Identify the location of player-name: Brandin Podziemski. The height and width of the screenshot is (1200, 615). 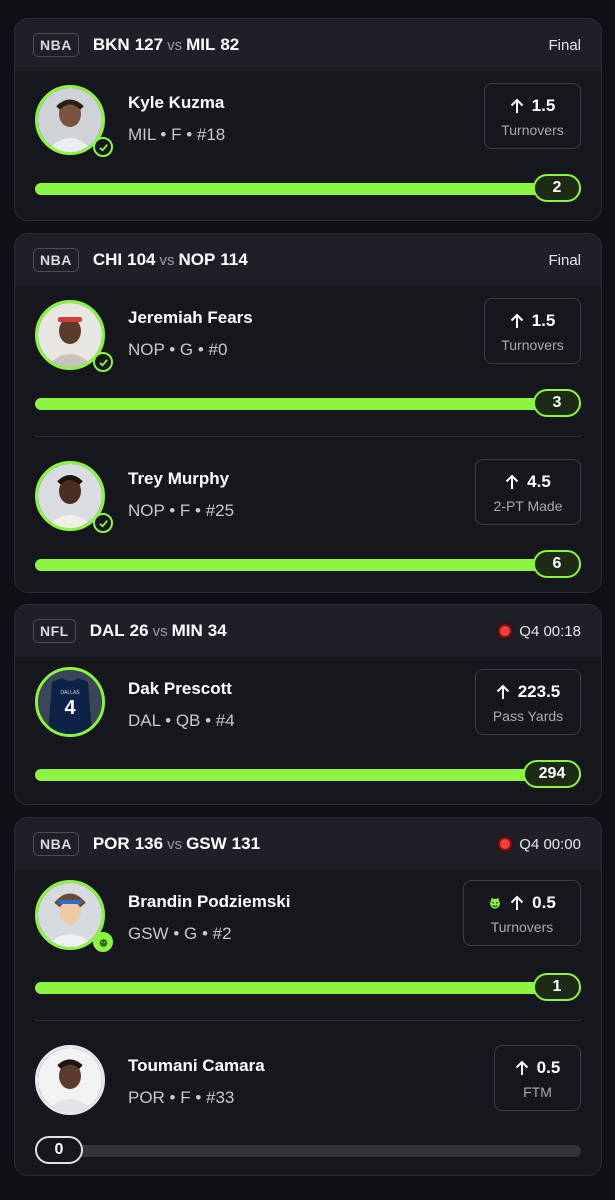
(209, 901).